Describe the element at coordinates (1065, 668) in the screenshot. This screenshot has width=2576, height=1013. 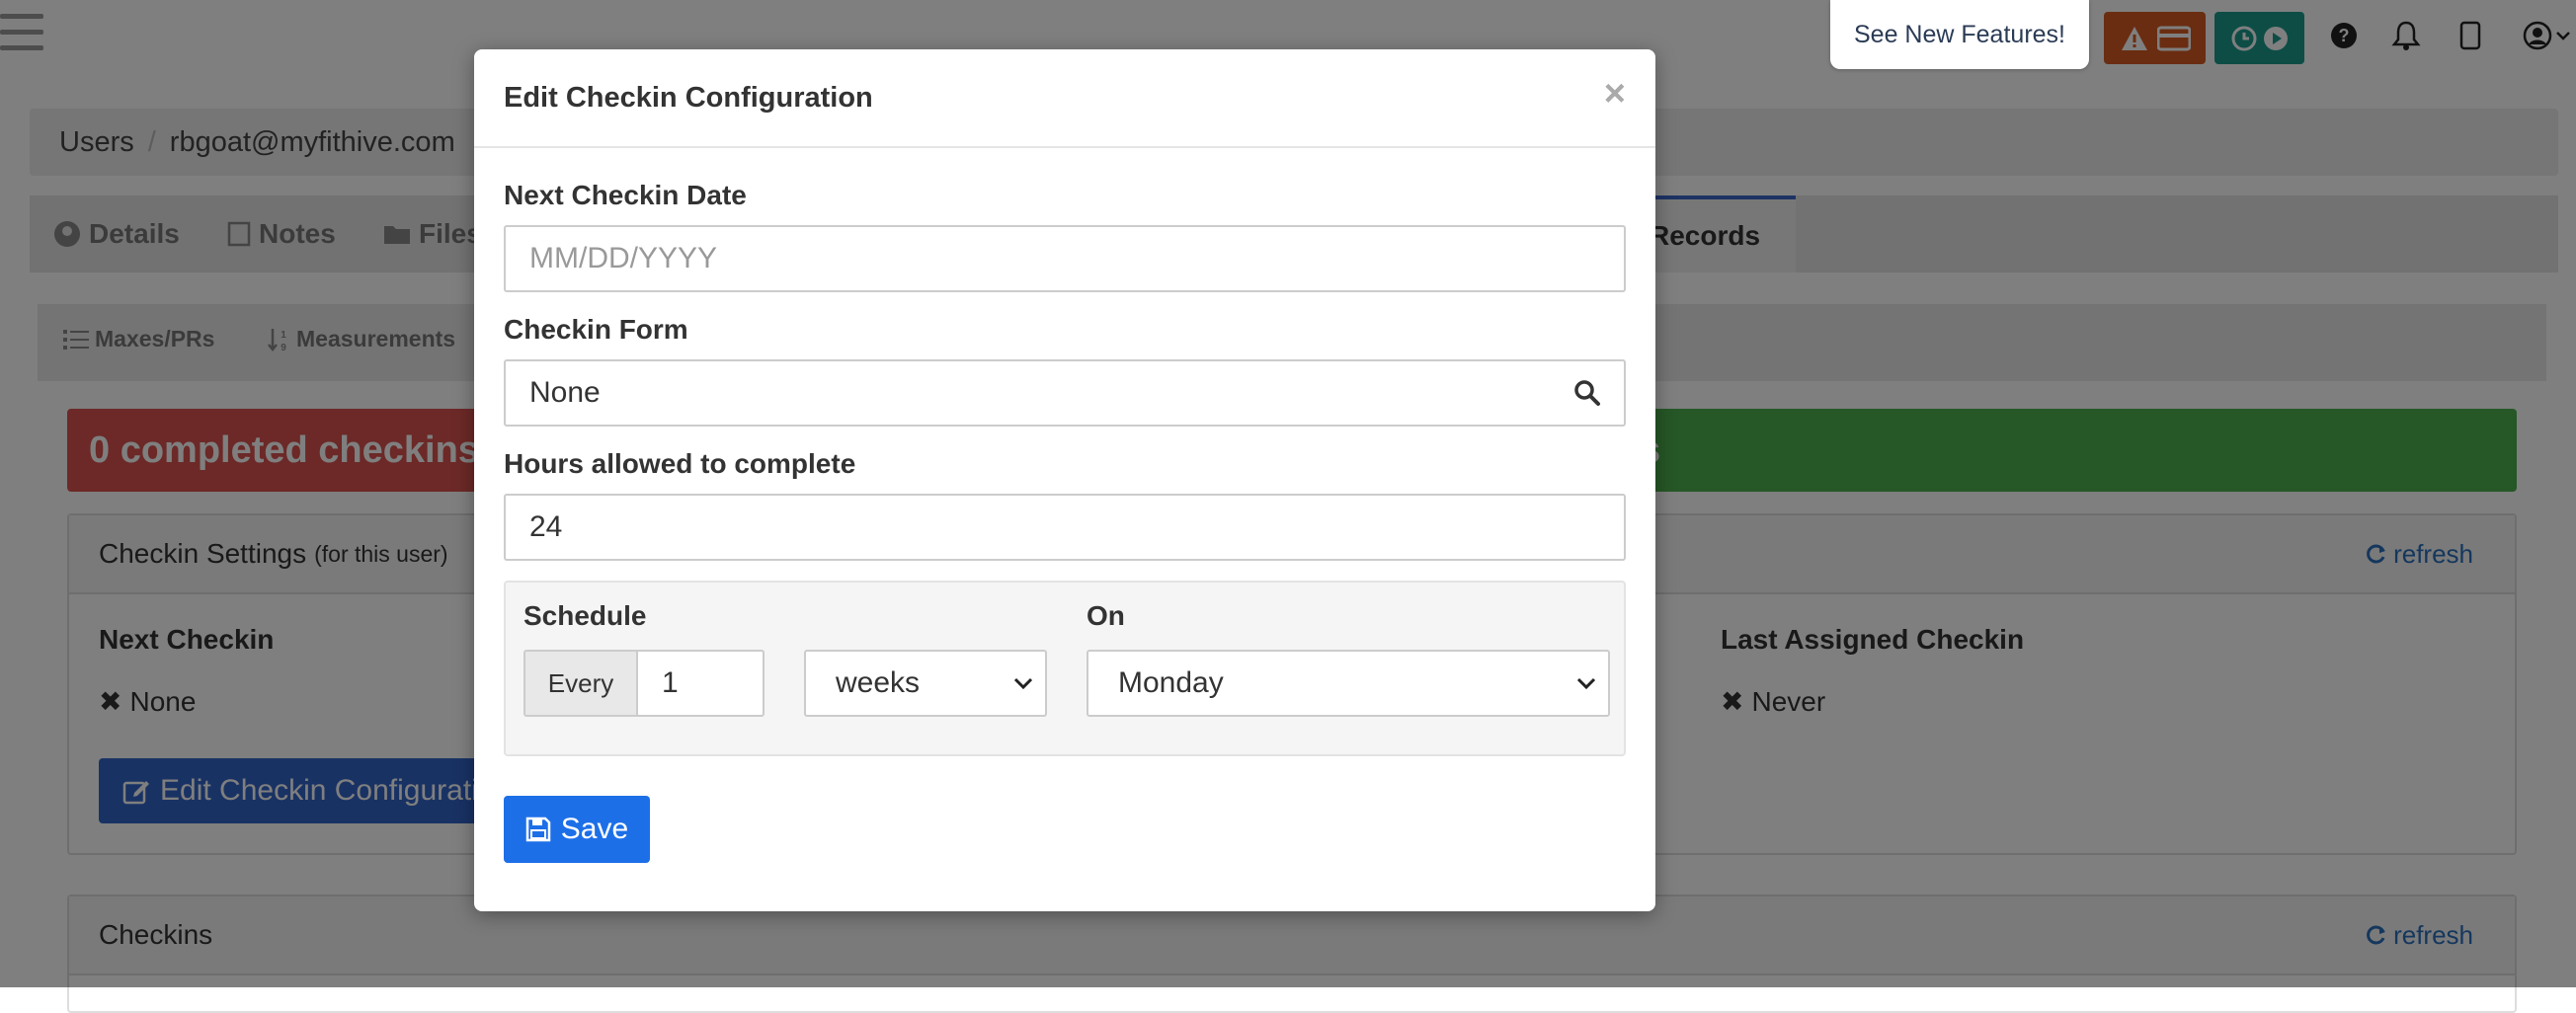
I see `schedule-box: Schedule On Every 1 weeks Monday` at that location.